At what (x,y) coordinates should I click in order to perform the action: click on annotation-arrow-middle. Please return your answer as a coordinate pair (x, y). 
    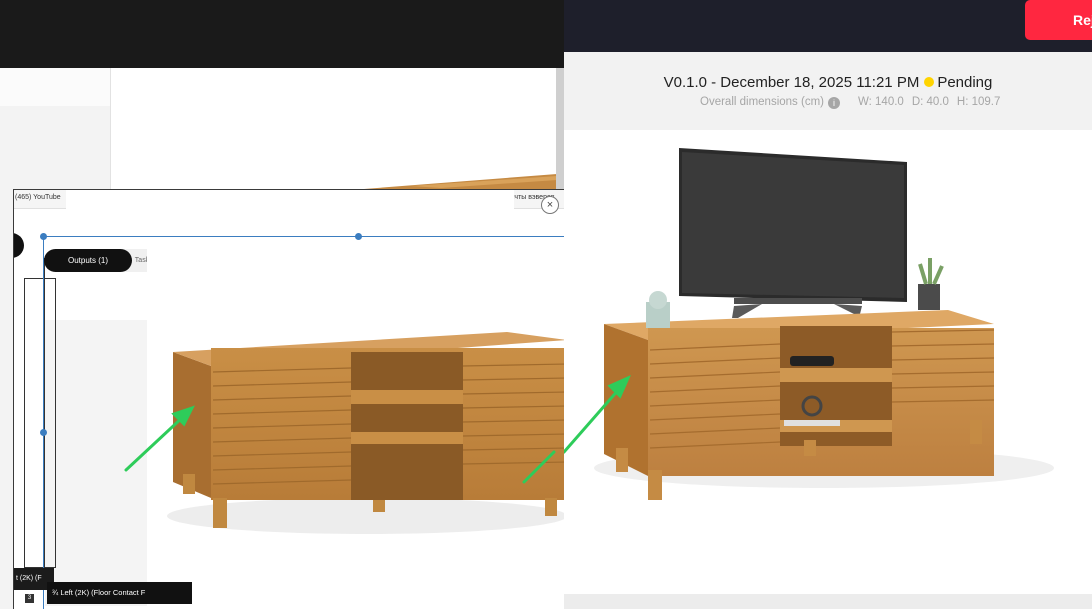
    Looking at the image, I should click on (539, 467).